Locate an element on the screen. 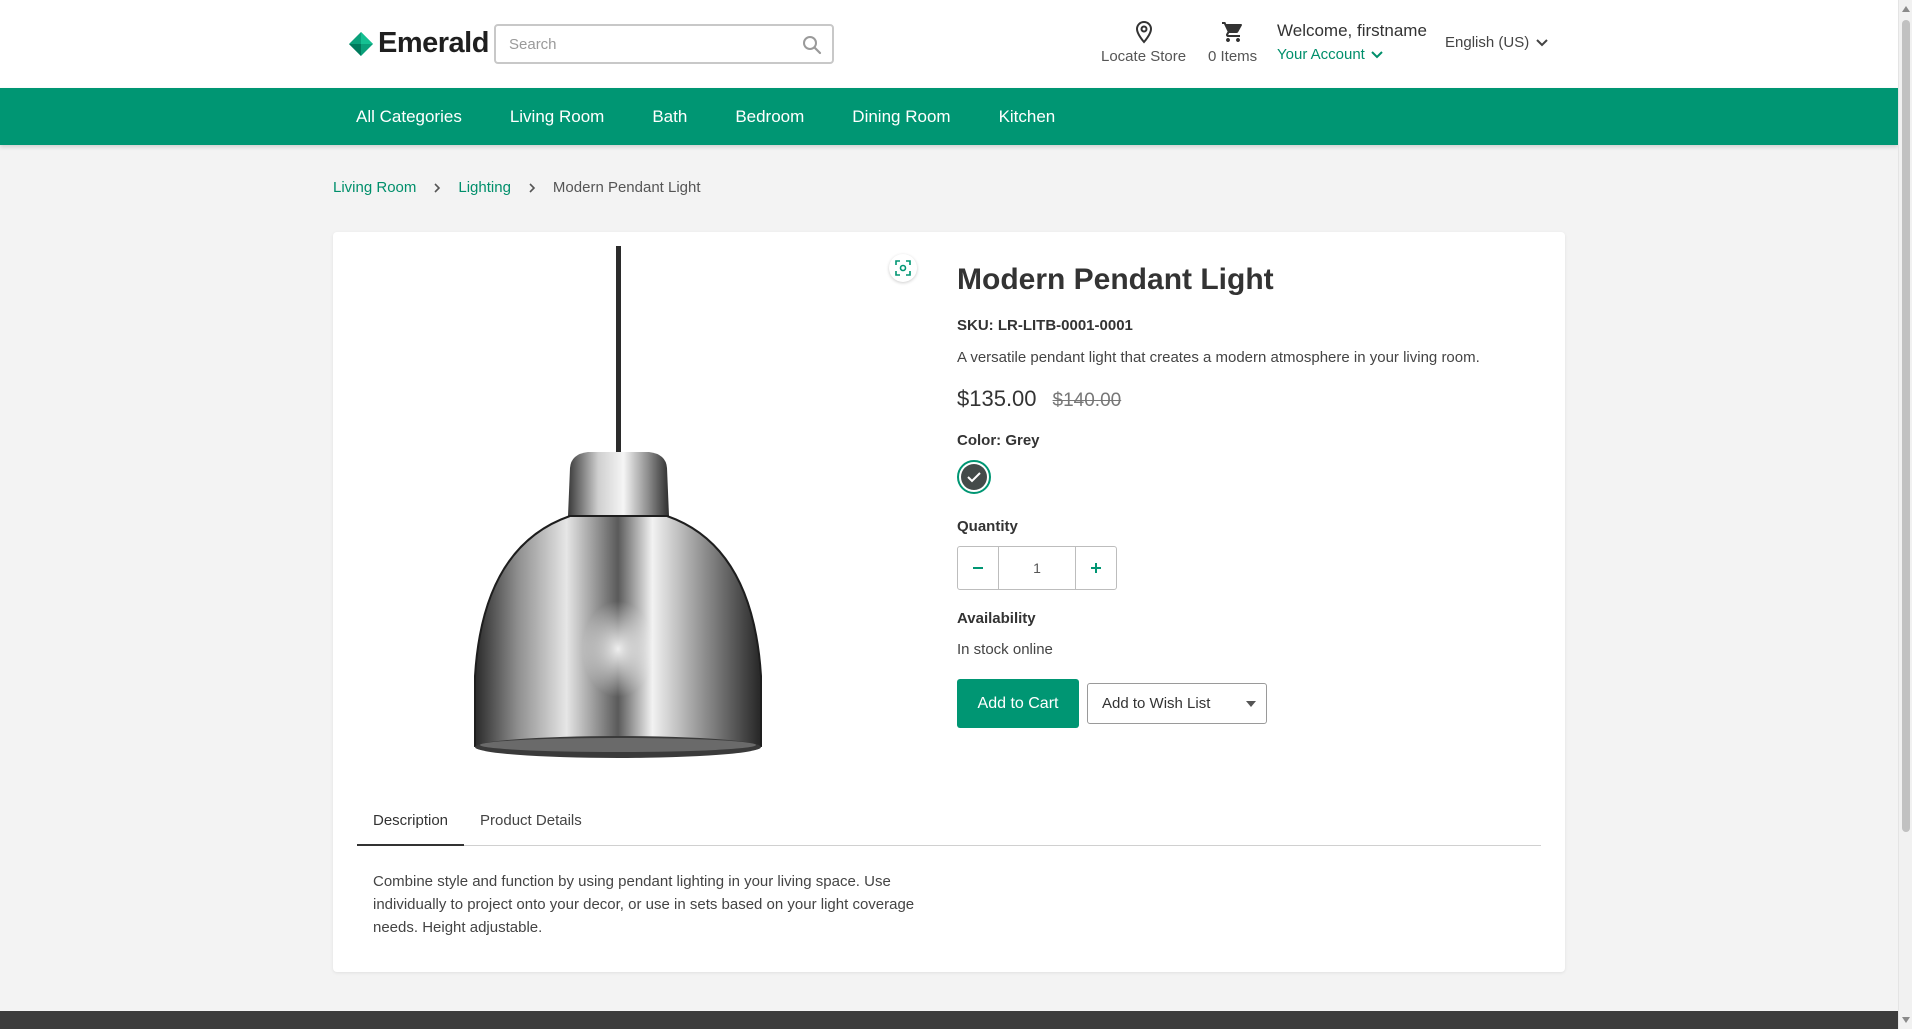 This screenshot has height=1029, width=1912. checkmark-icon is located at coordinates (974, 477).